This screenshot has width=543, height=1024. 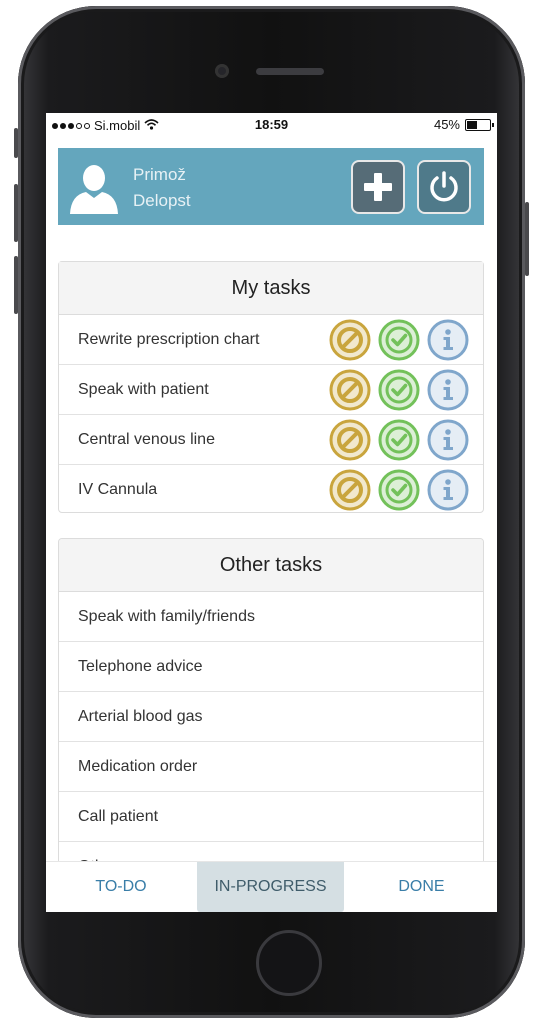 I want to click on status-bar: Si.mobil 18:59 45%, so click(x=271, y=125).